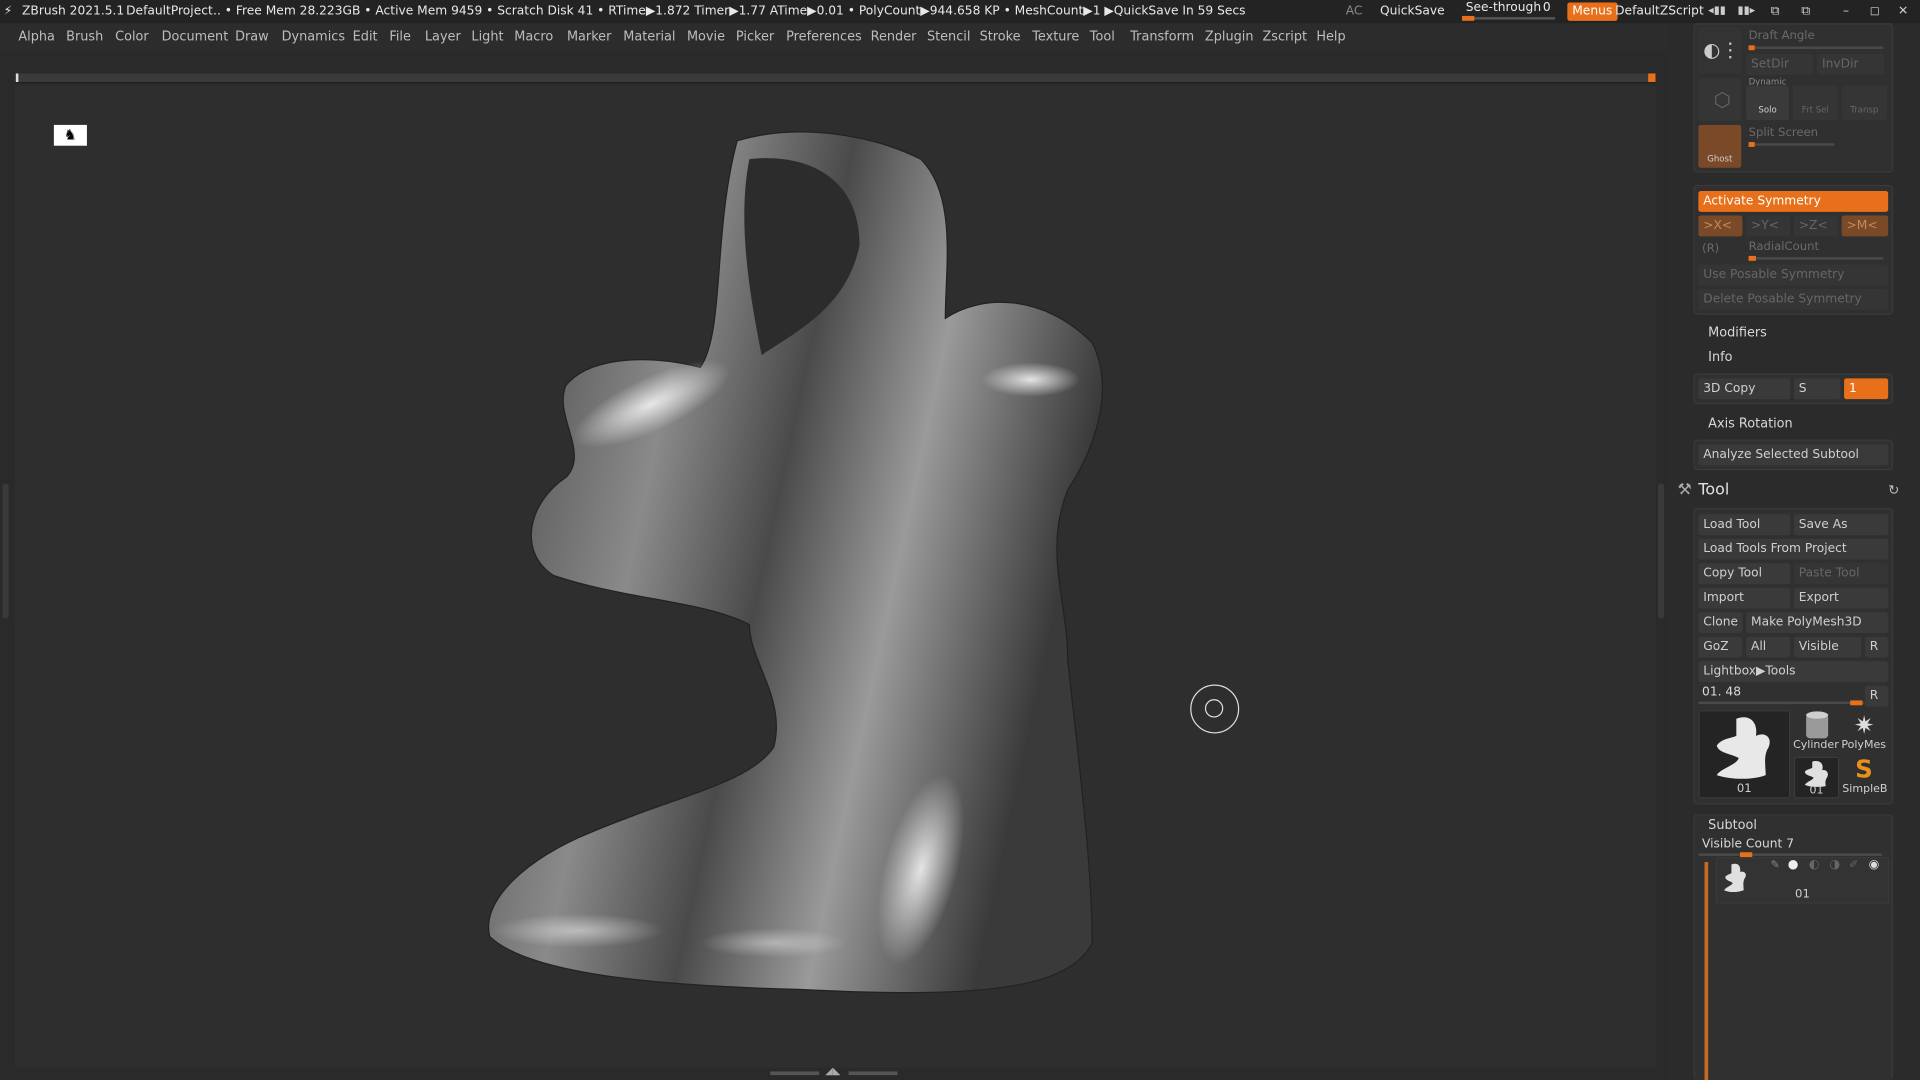 The image size is (1920, 1080). Describe the element at coordinates (1816, 732) in the screenshot. I see `tool-thumb-cylinder: Cylinder` at that location.